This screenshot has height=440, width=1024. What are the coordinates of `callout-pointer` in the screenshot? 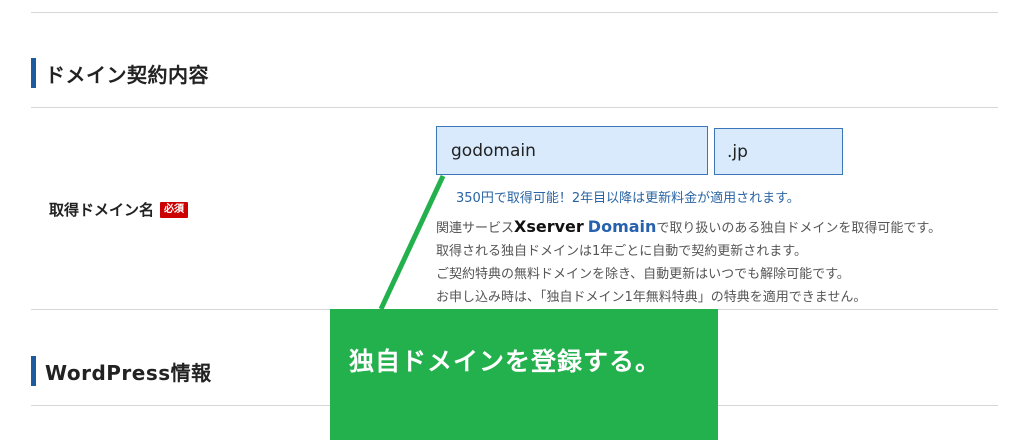 It's located at (412, 242).